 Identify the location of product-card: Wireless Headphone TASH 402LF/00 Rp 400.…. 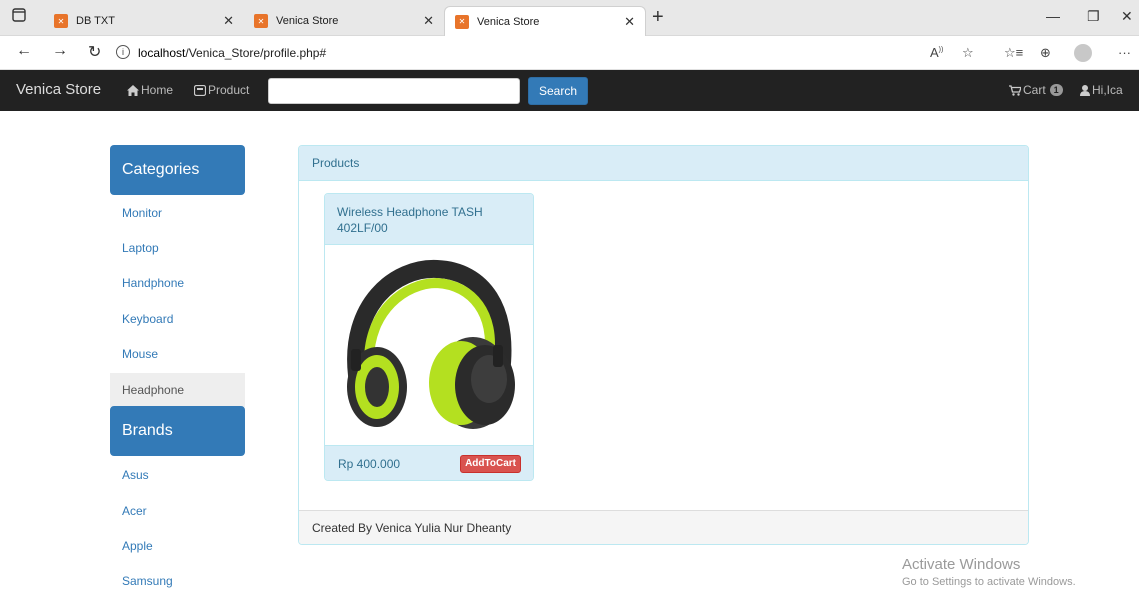
(429, 337).